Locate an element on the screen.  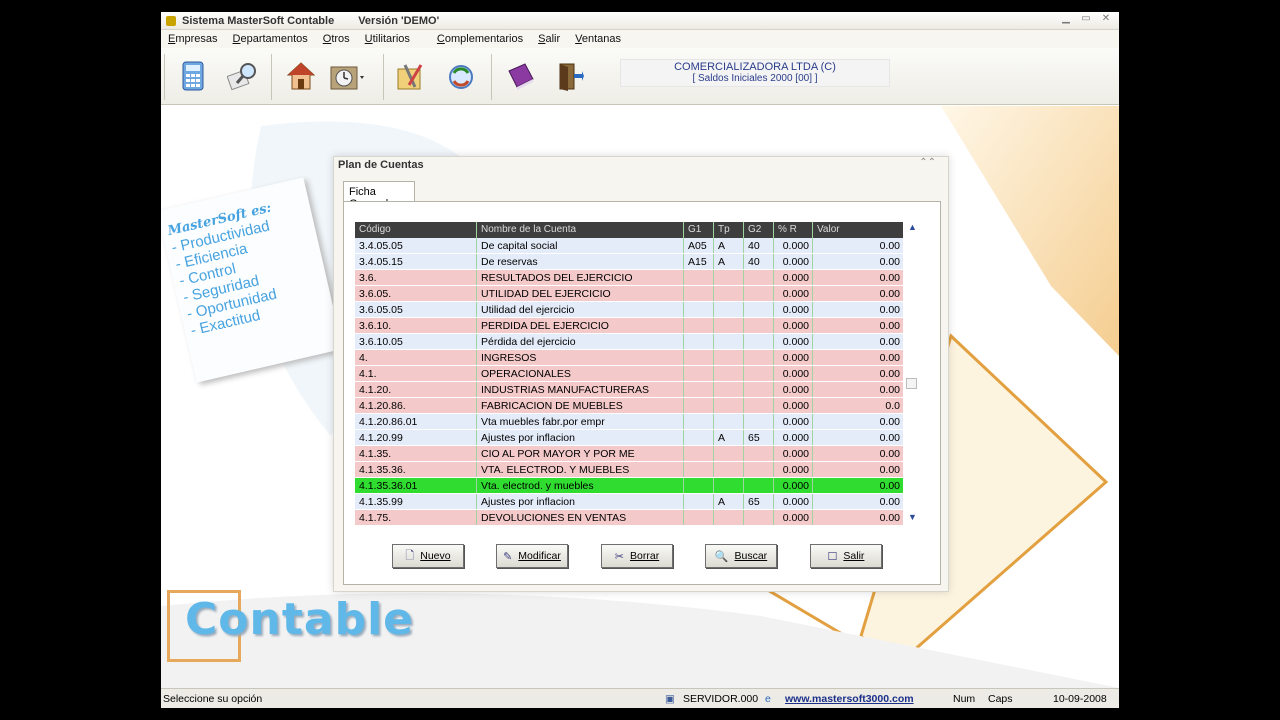
table-row: 4. INGRESOS 0.000 0.00 is located at coordinates (629, 358).